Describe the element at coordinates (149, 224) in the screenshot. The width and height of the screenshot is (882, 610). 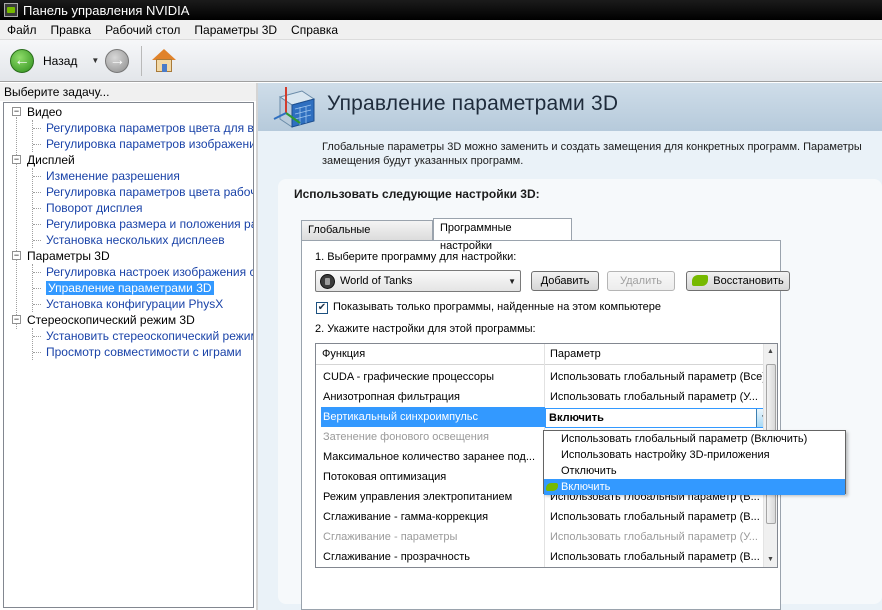
I see `tree-item-desktop-size: Регулировка размера и положения рабо` at that location.